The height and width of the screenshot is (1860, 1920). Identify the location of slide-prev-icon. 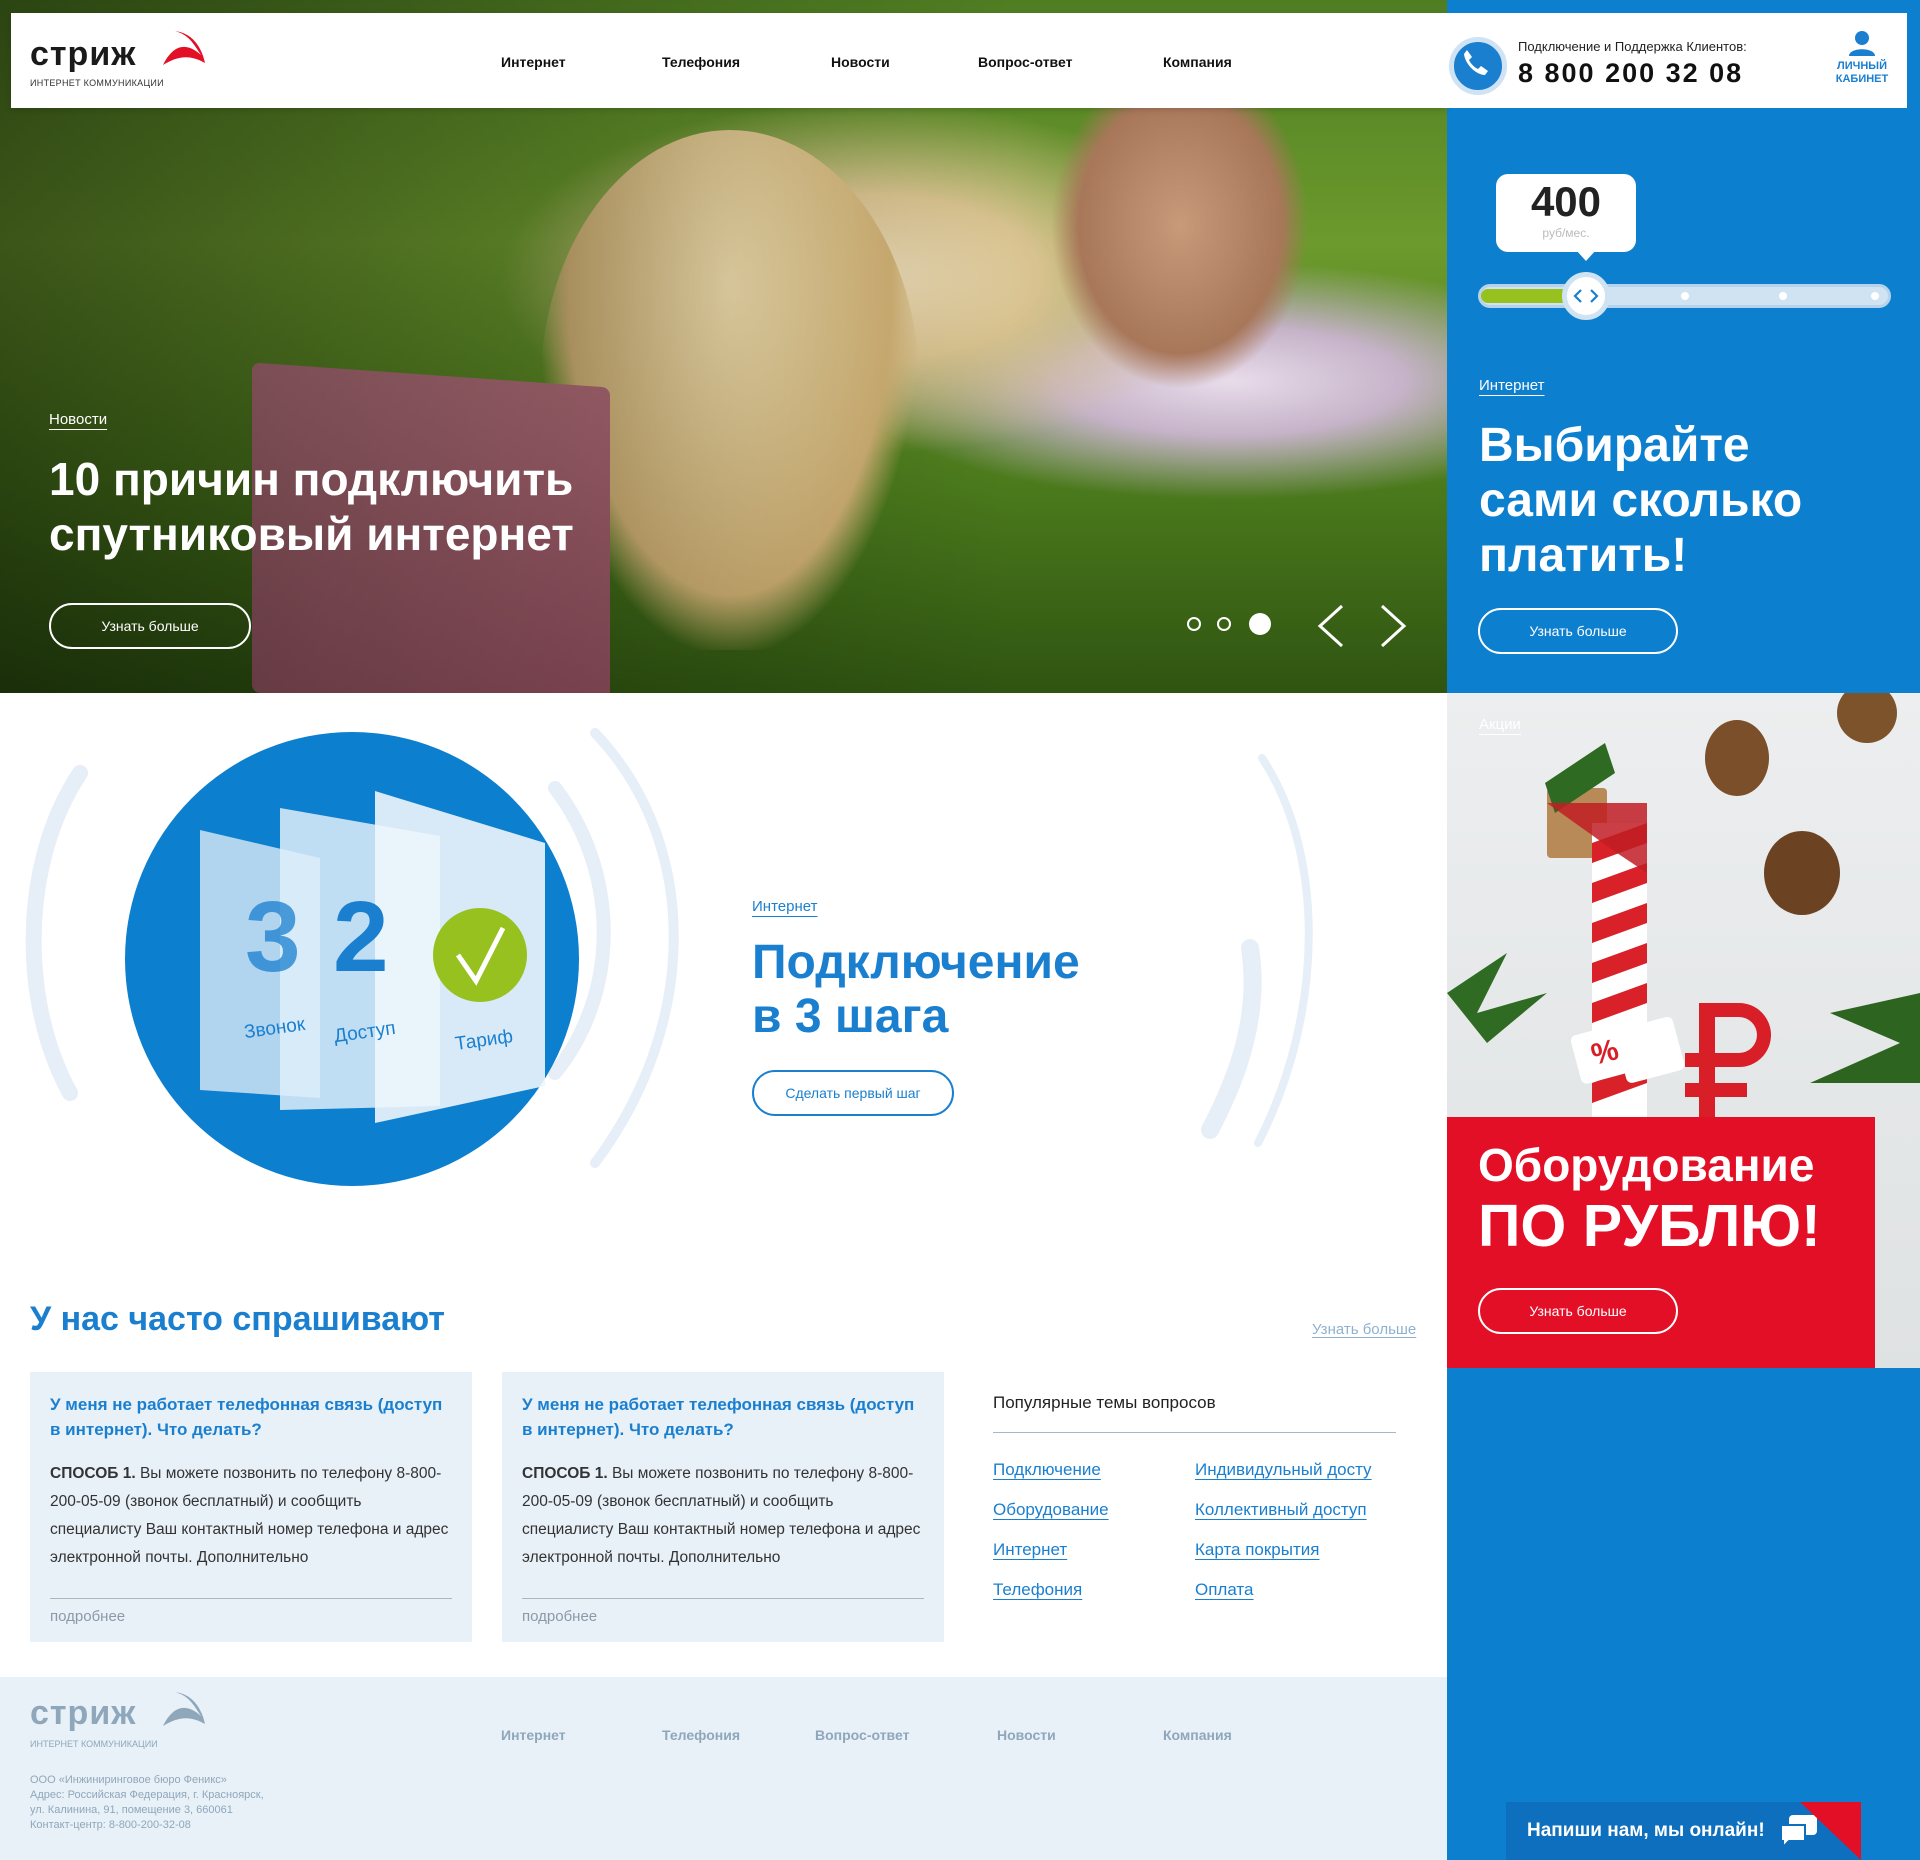
(1331, 626).